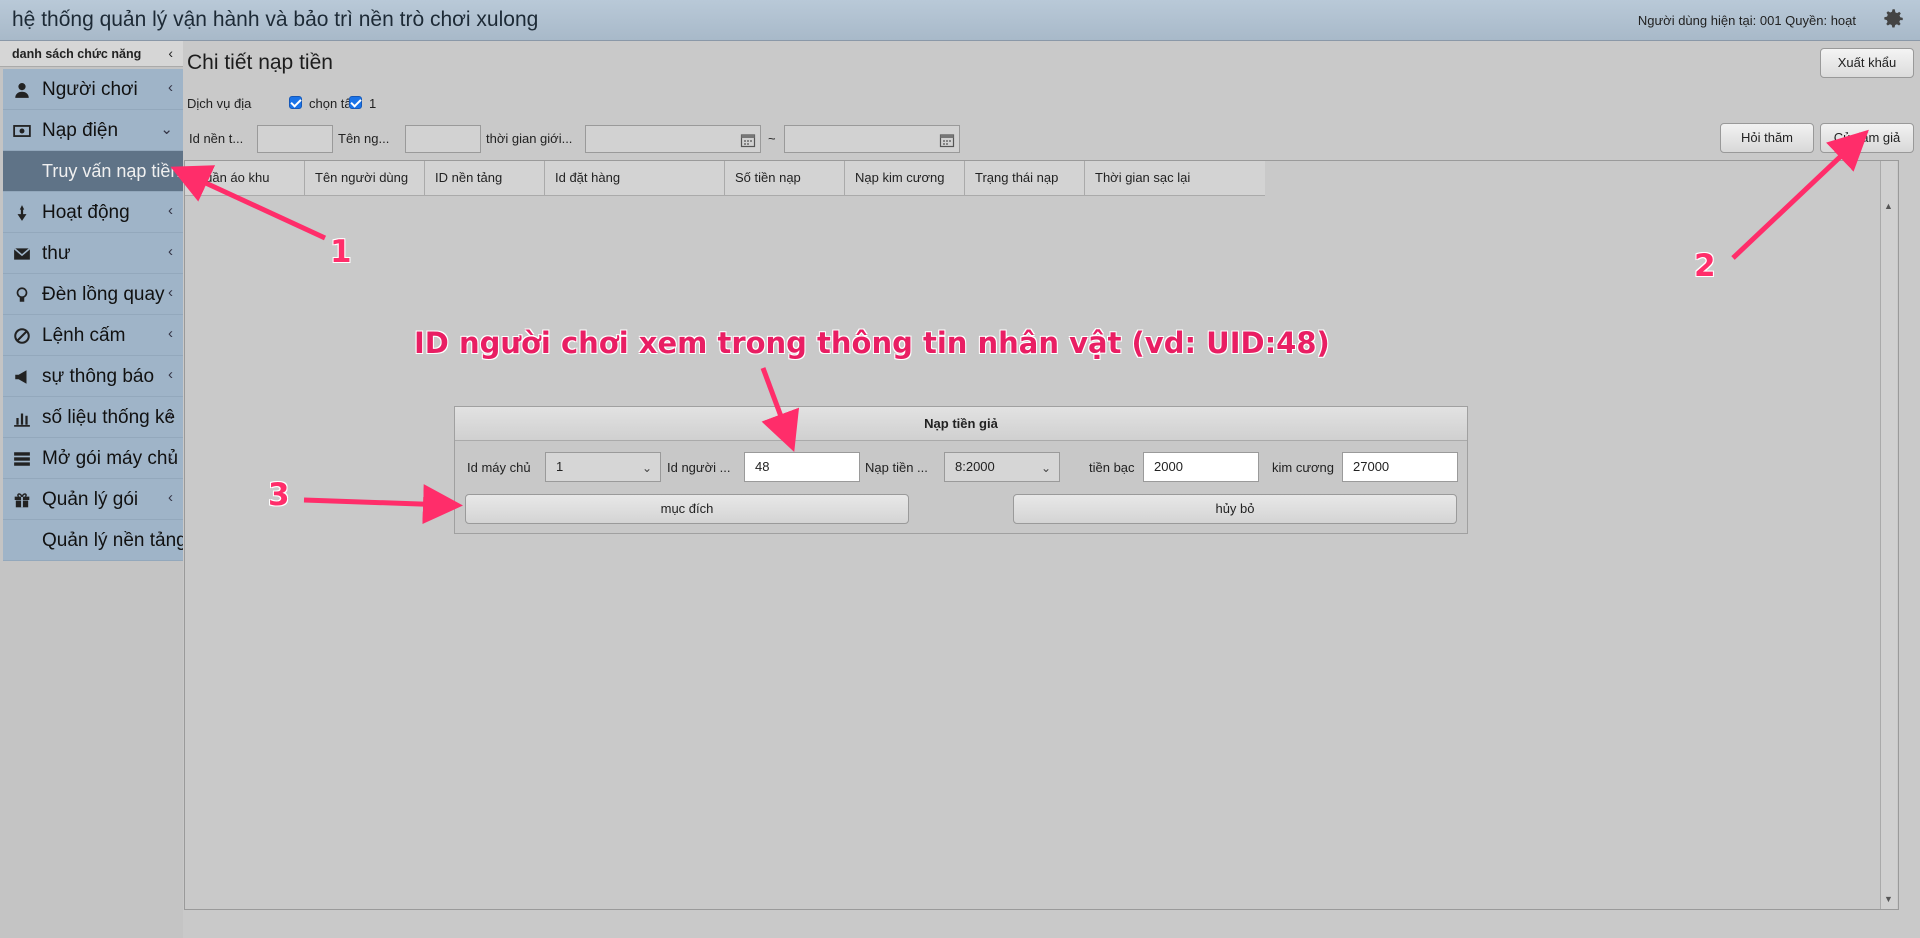 This screenshot has width=1920, height=938. Describe the element at coordinates (1025, 178) in the screenshot. I see `column-header: Trạng thái nạp` at that location.